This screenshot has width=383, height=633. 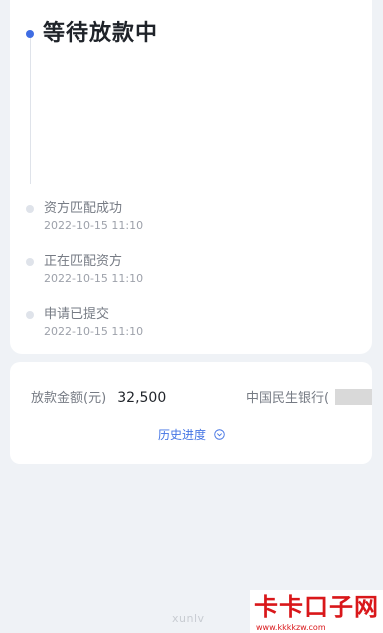 What do you see at coordinates (83, 208) in the screenshot?
I see `step-label: 资方匹配成功` at bounding box center [83, 208].